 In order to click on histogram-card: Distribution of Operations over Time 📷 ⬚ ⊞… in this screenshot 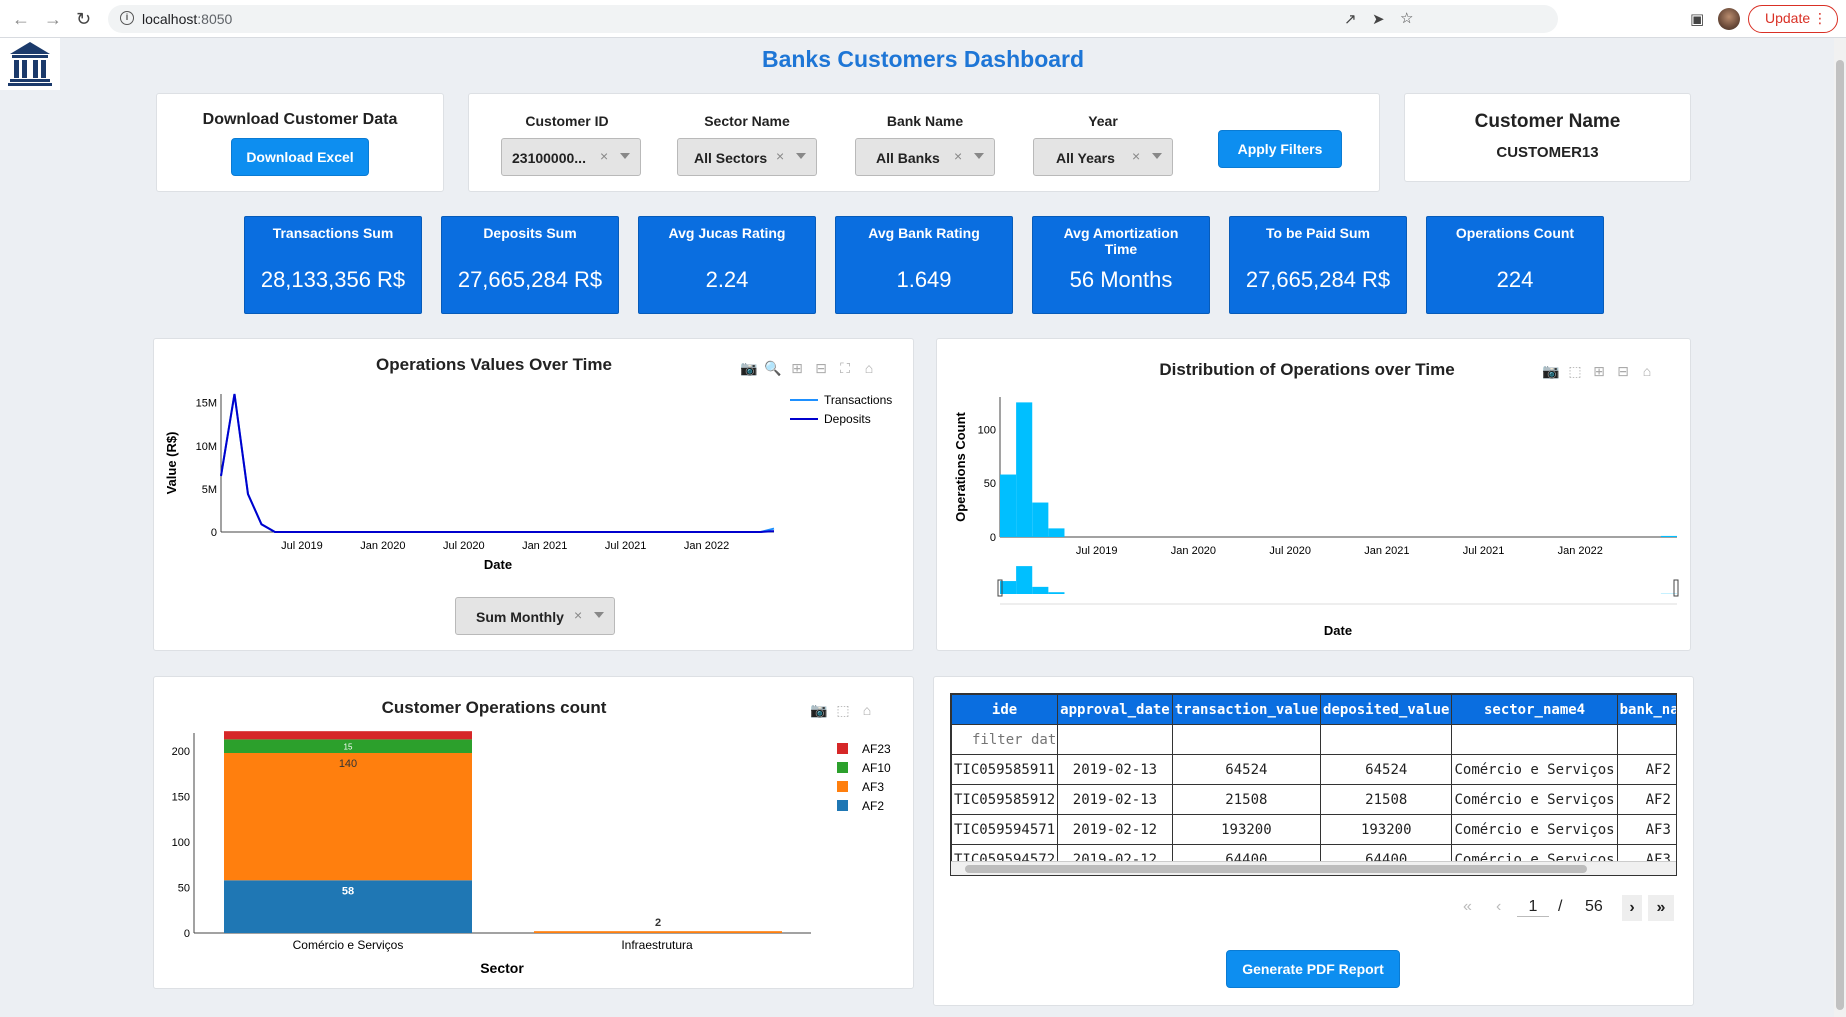, I will do `click(1313, 494)`.